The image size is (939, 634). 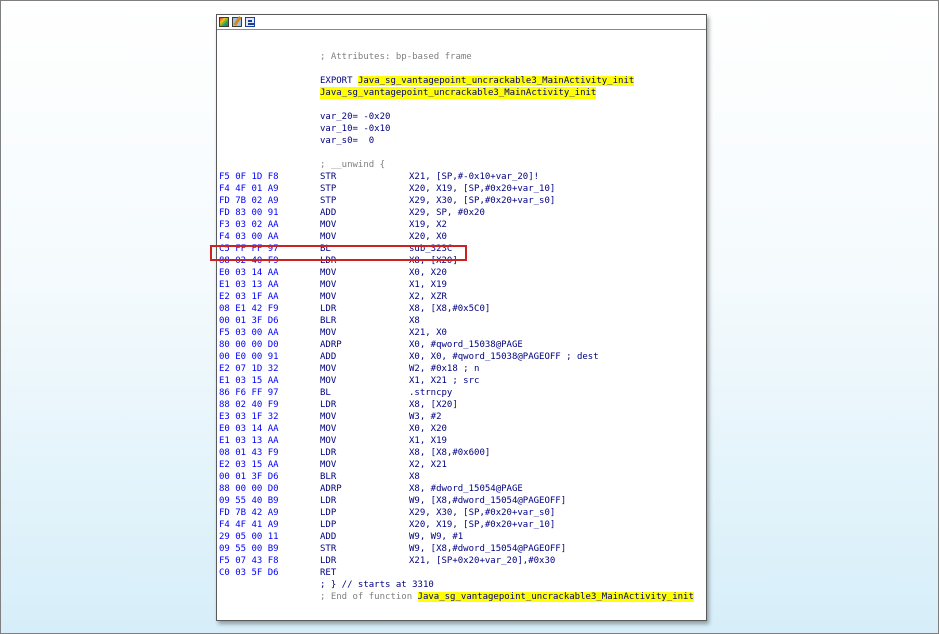 I want to click on operands: X20, X0, so click(x=428, y=237).